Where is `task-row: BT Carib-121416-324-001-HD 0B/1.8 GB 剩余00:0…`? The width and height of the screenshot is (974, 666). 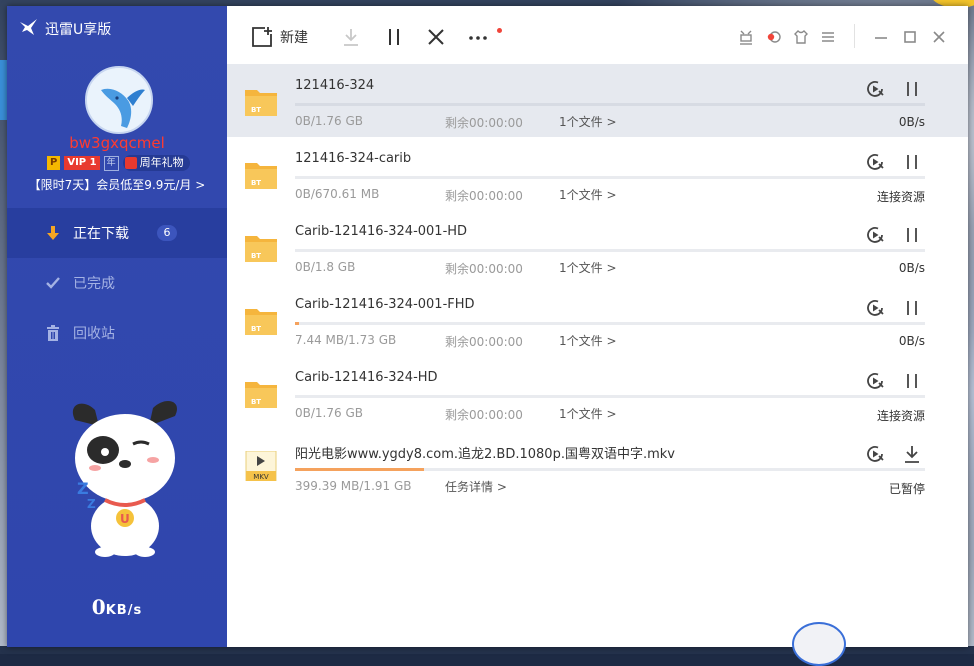
task-row: BT Carib-121416-324-001-HD 0B/1.8 GB 剩余00:0… is located at coordinates (597, 246).